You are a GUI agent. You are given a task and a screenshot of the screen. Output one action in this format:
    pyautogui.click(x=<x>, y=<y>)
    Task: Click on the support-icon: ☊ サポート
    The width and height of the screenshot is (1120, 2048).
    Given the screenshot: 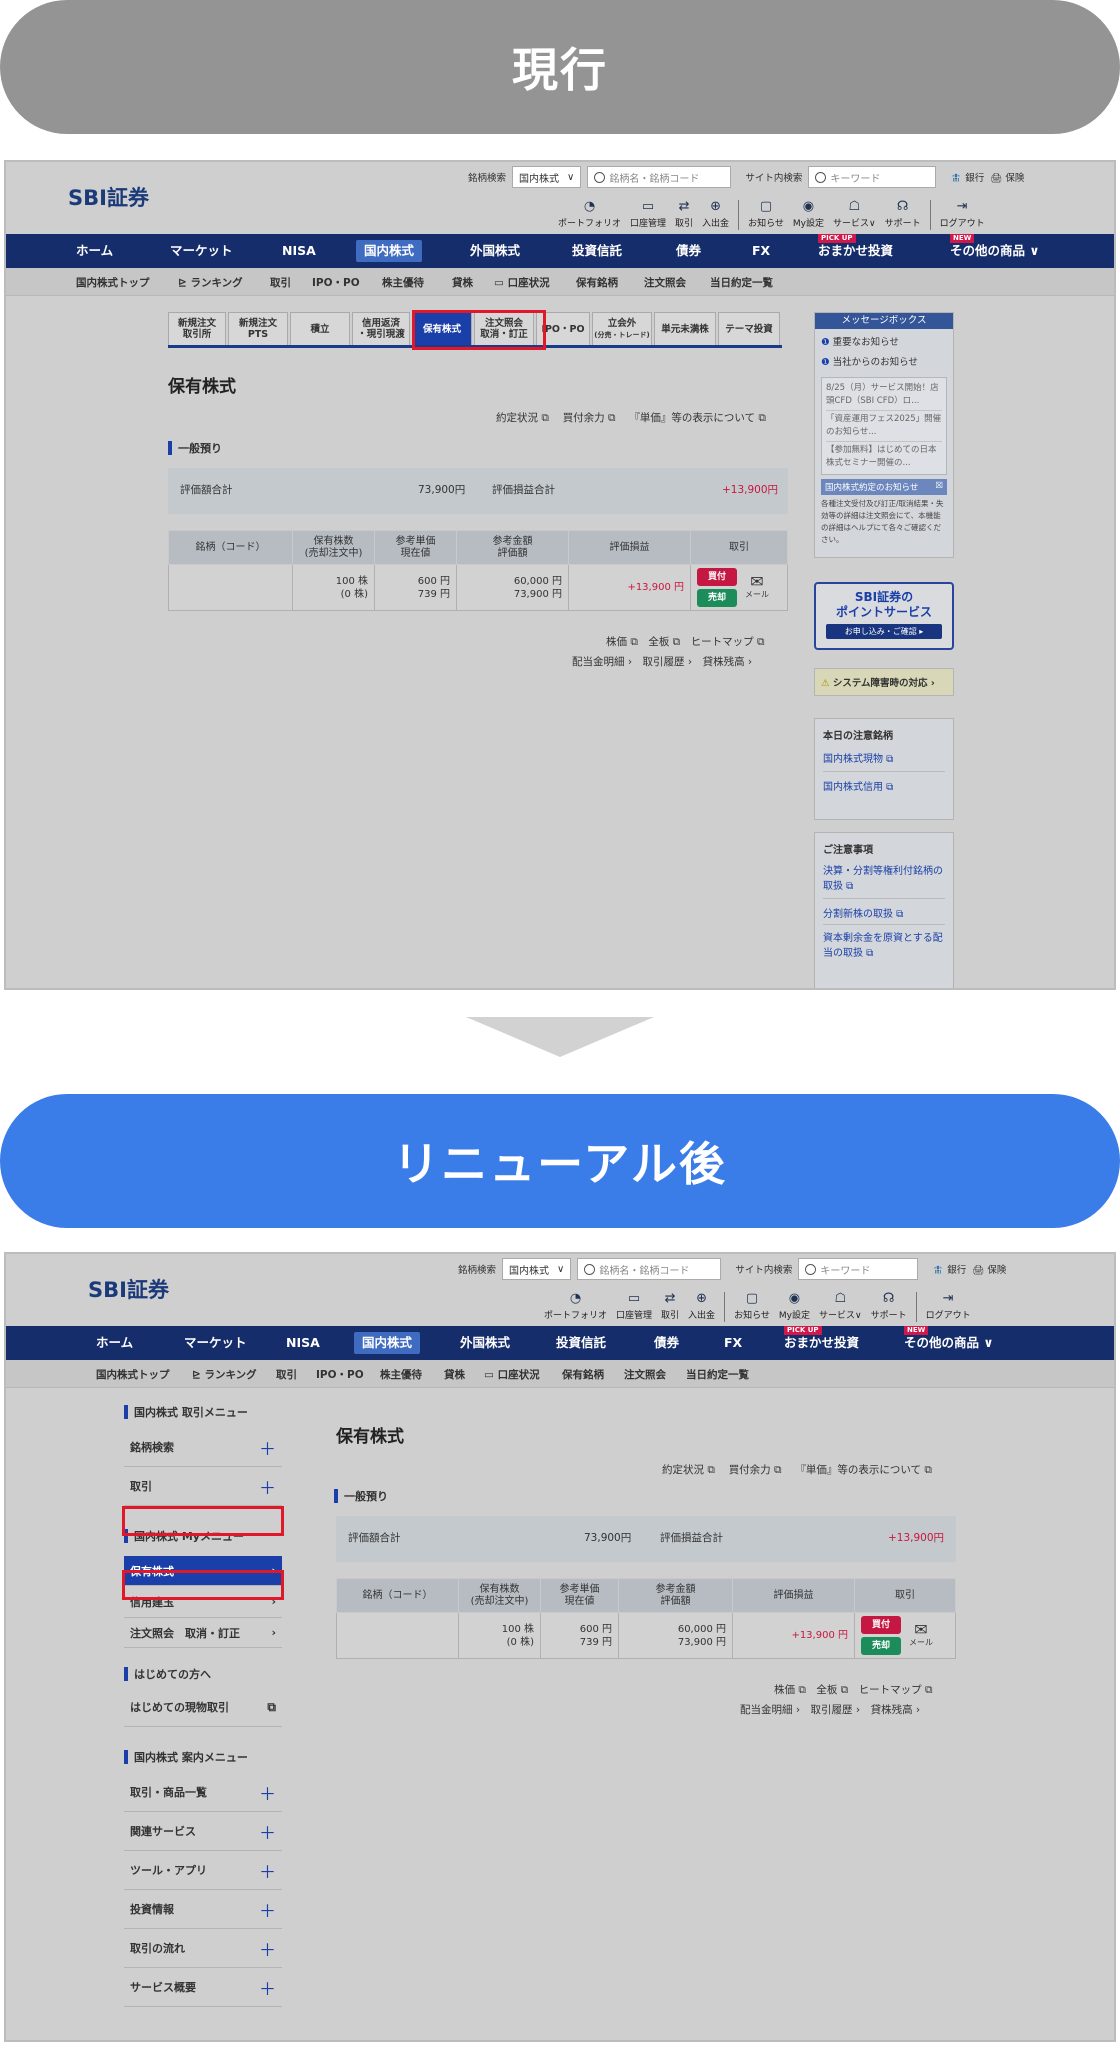 What is the action you would take?
    pyautogui.click(x=903, y=215)
    